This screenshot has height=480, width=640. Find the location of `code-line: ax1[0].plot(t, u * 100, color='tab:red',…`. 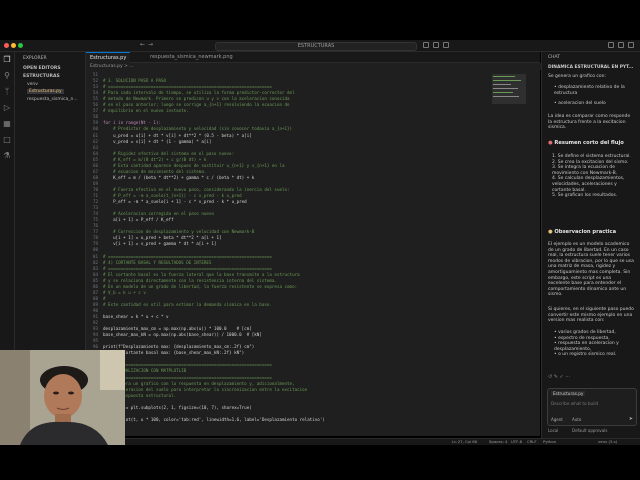

code-line: ax1[0].plot(t, u * 100, color='tab:red',… is located at coordinates (214, 419).